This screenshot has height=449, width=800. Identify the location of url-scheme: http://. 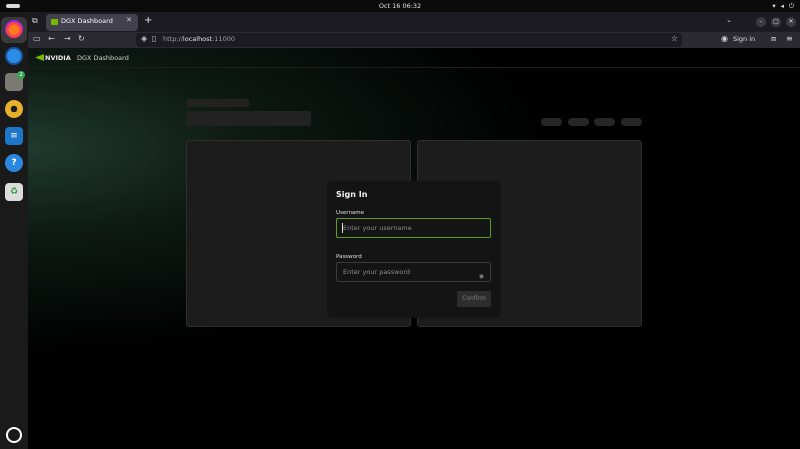
(173, 39).